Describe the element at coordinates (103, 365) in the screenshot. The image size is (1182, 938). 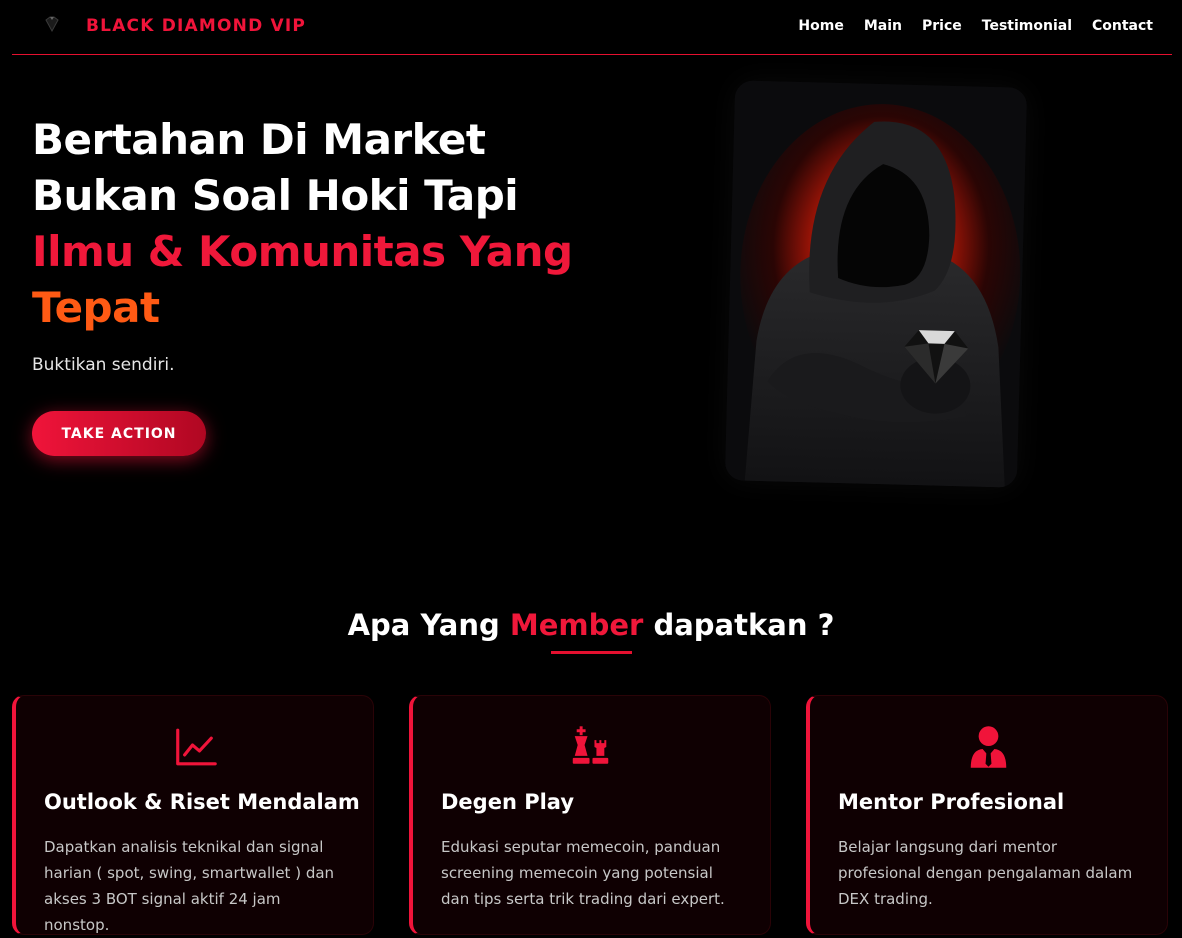
I see `hero-subtitle: Buktikan sendiri.` at that location.